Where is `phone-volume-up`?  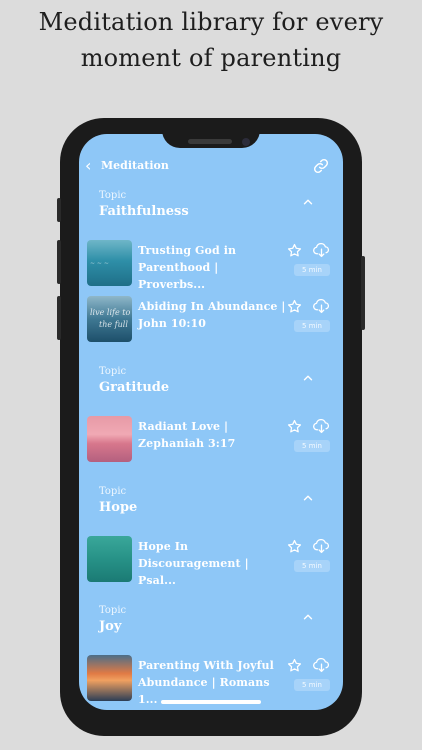
phone-volume-up is located at coordinates (59, 262).